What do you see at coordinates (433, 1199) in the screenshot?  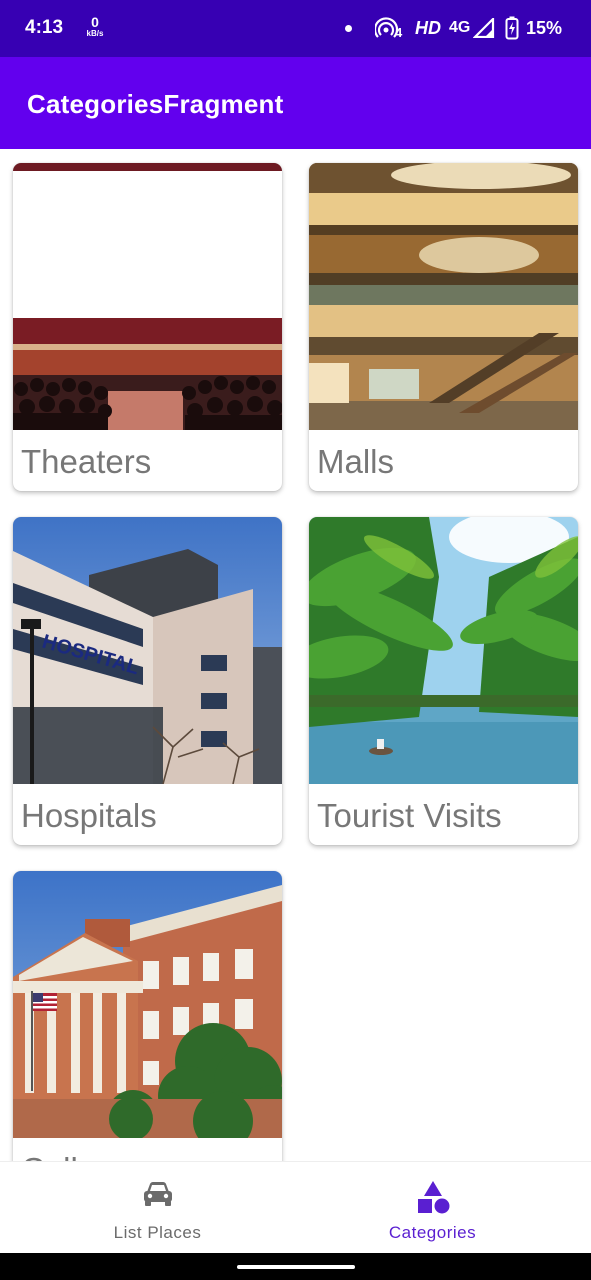 I see `categories-shapes-icon` at bounding box center [433, 1199].